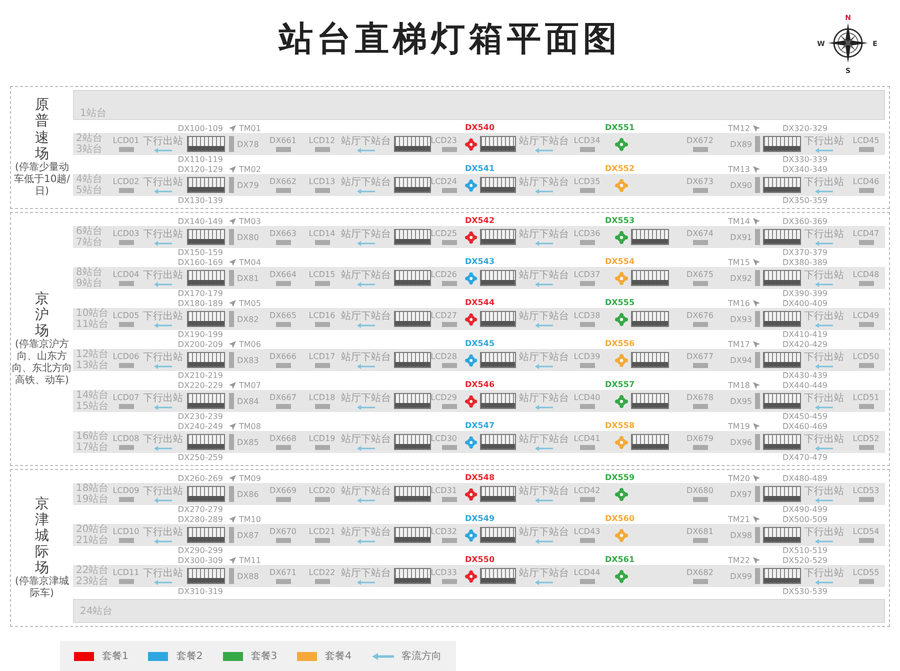  I want to click on lcd-label: LCD44, so click(587, 572).